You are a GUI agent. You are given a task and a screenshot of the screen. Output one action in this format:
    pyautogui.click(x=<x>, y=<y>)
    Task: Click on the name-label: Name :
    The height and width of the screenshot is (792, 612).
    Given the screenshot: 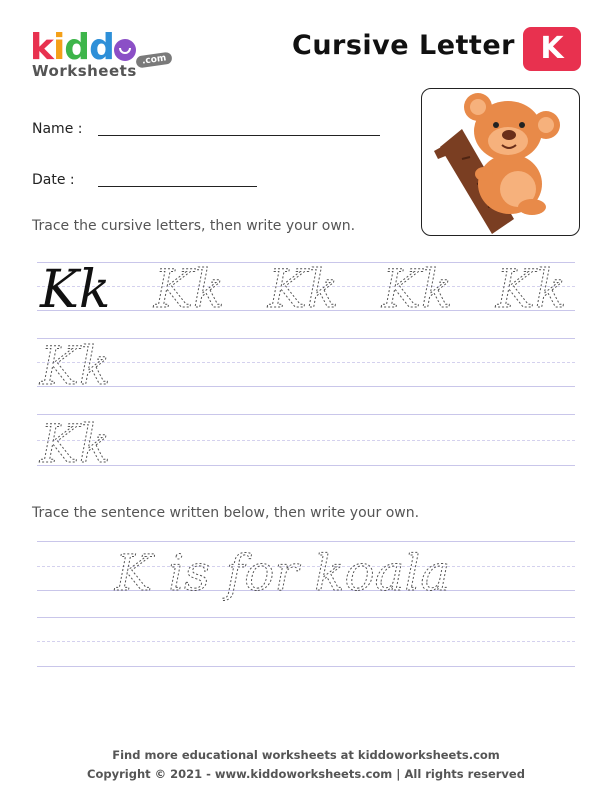 What is the action you would take?
    pyautogui.click(x=57, y=129)
    